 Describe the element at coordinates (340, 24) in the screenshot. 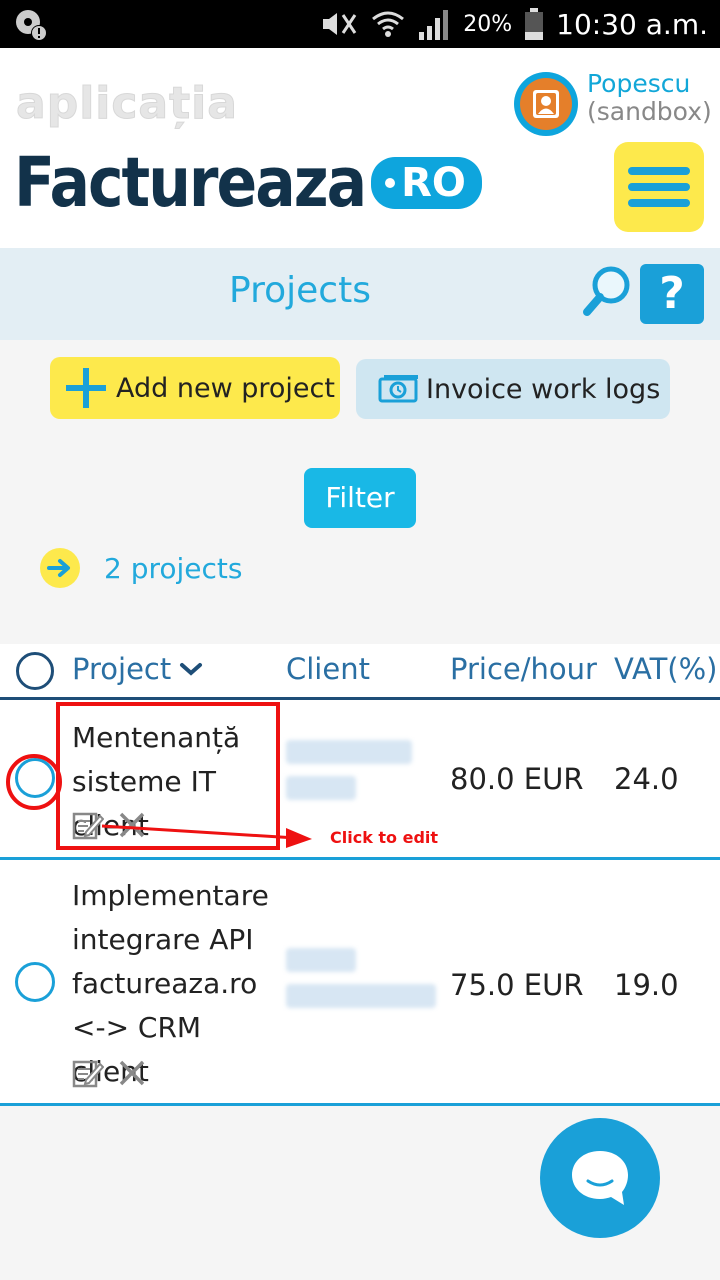

I see `mute-vibrate-icon` at that location.